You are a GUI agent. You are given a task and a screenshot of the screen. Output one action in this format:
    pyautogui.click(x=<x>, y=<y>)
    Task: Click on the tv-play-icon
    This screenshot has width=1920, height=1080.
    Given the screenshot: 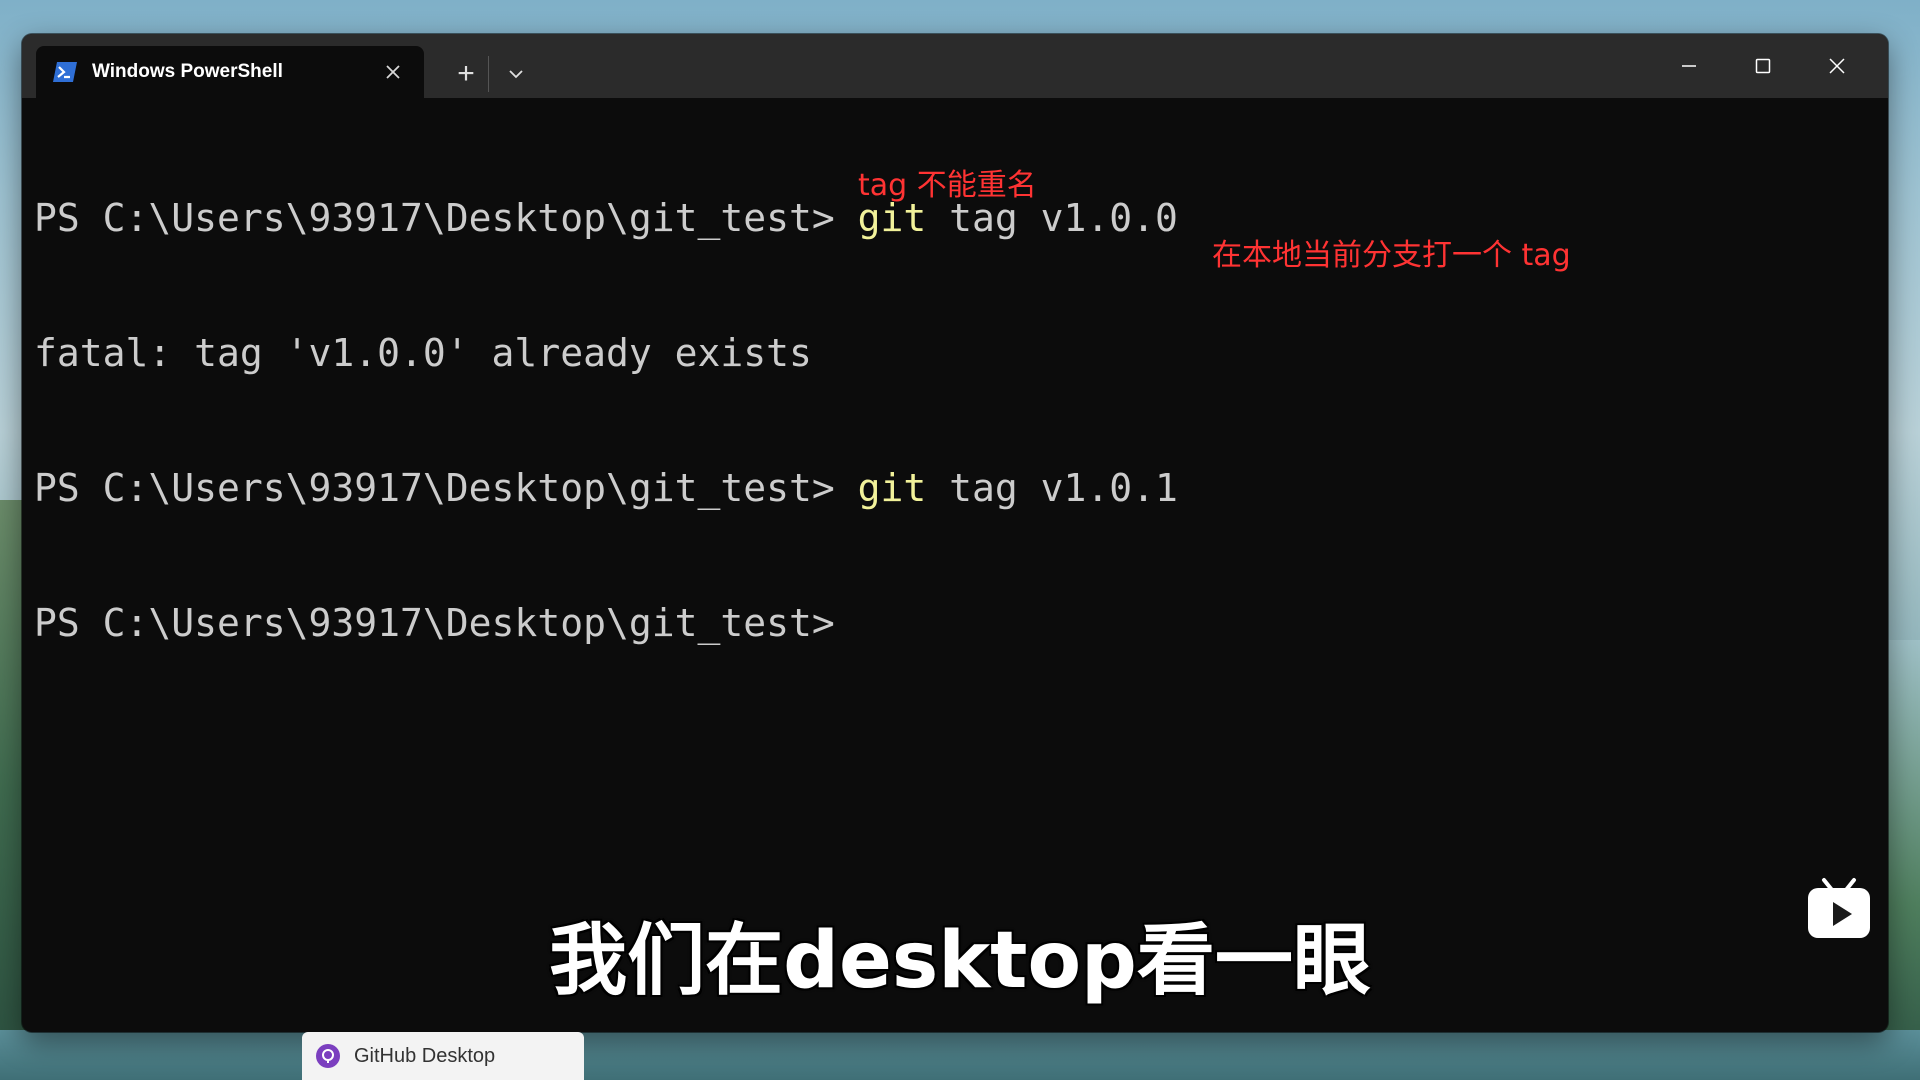 What is the action you would take?
    pyautogui.click(x=1839, y=908)
    